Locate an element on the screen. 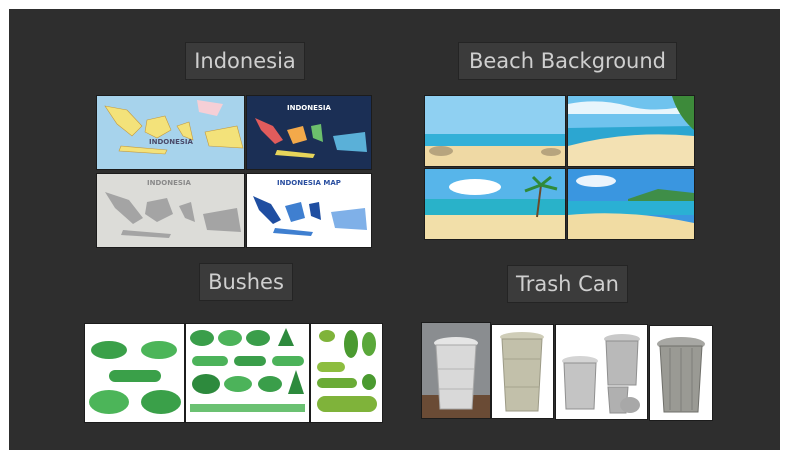 The width and height of the screenshot is (790, 450). thumb-indonesia-map-4: INDONESIA MAP is located at coordinates (309, 210).